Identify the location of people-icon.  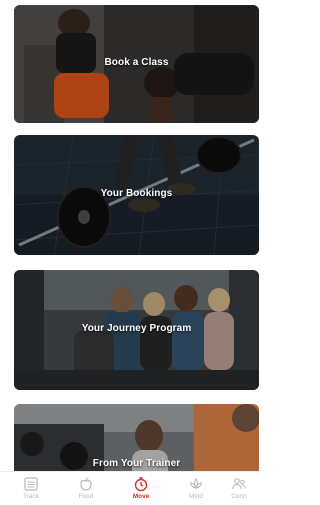
(239, 484).